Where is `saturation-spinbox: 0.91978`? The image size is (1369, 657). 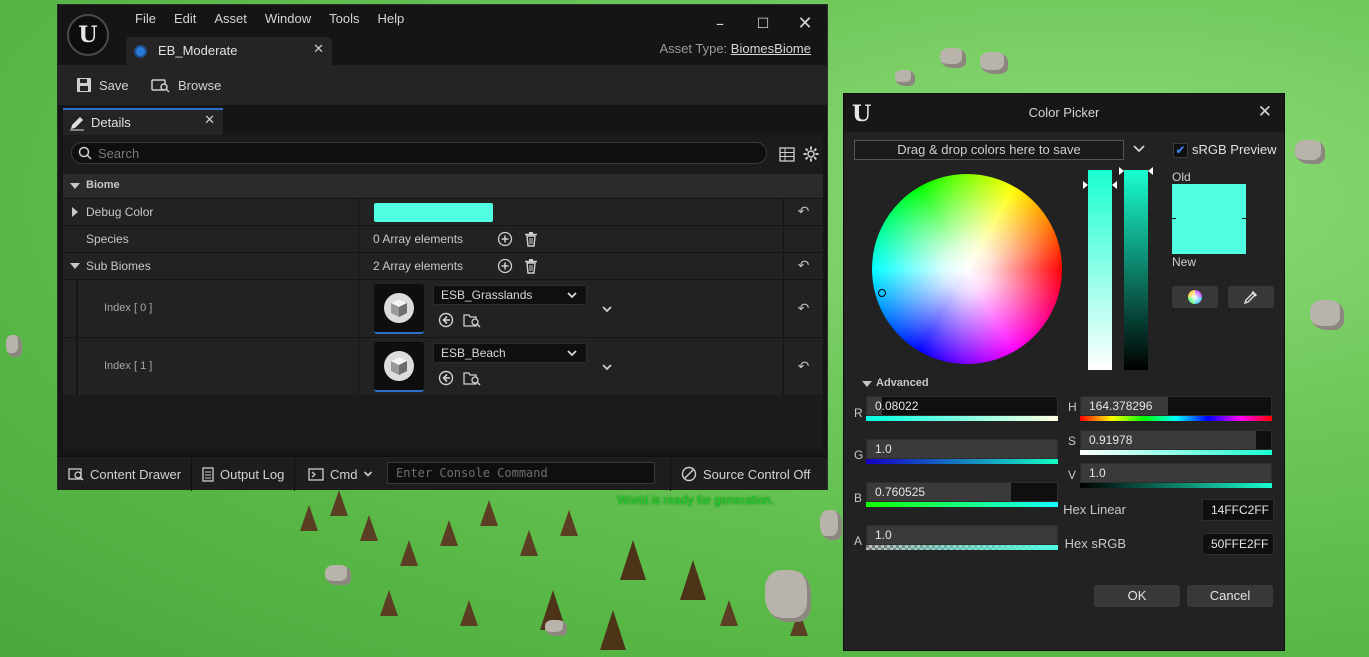 saturation-spinbox: 0.91978 is located at coordinates (1176, 440).